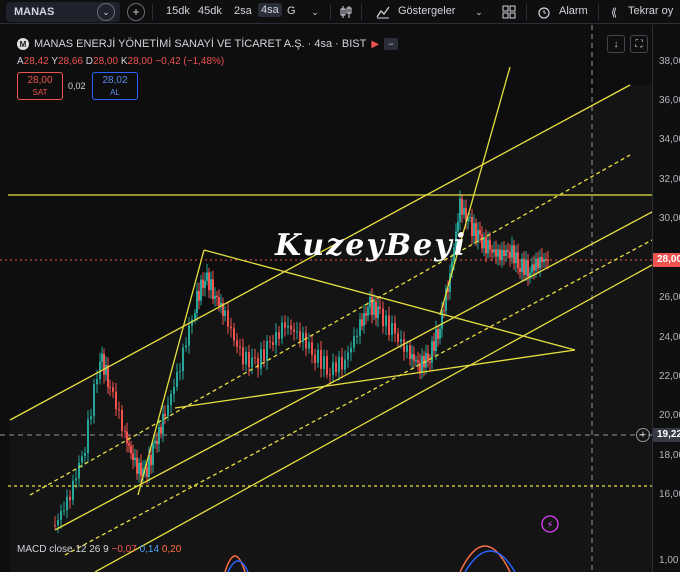 This screenshot has width=680, height=572. What do you see at coordinates (639, 44) in the screenshot?
I see `fullscreen-icon: ⛶` at bounding box center [639, 44].